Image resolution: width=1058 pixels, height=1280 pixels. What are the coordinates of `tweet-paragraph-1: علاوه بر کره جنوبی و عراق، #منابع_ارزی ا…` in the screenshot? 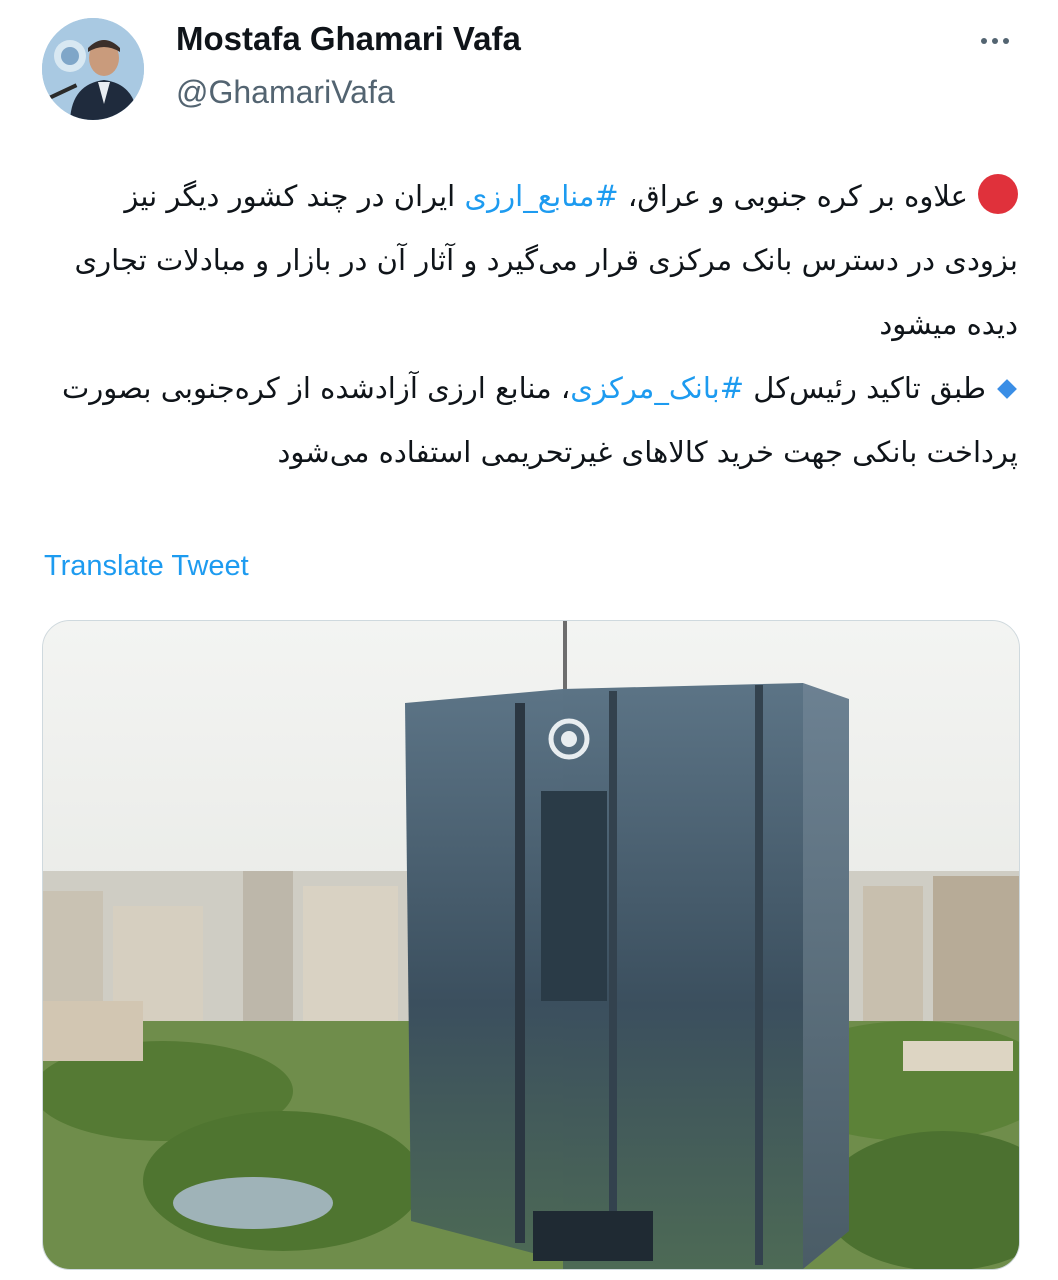 It's located at (530, 260).